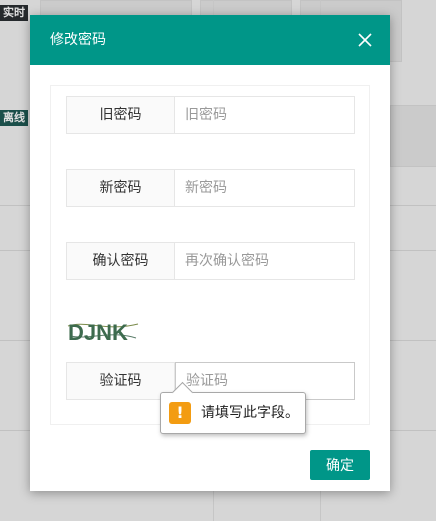 This screenshot has width=436, height=521. I want to click on new-password-row: 新密码, so click(210, 188).